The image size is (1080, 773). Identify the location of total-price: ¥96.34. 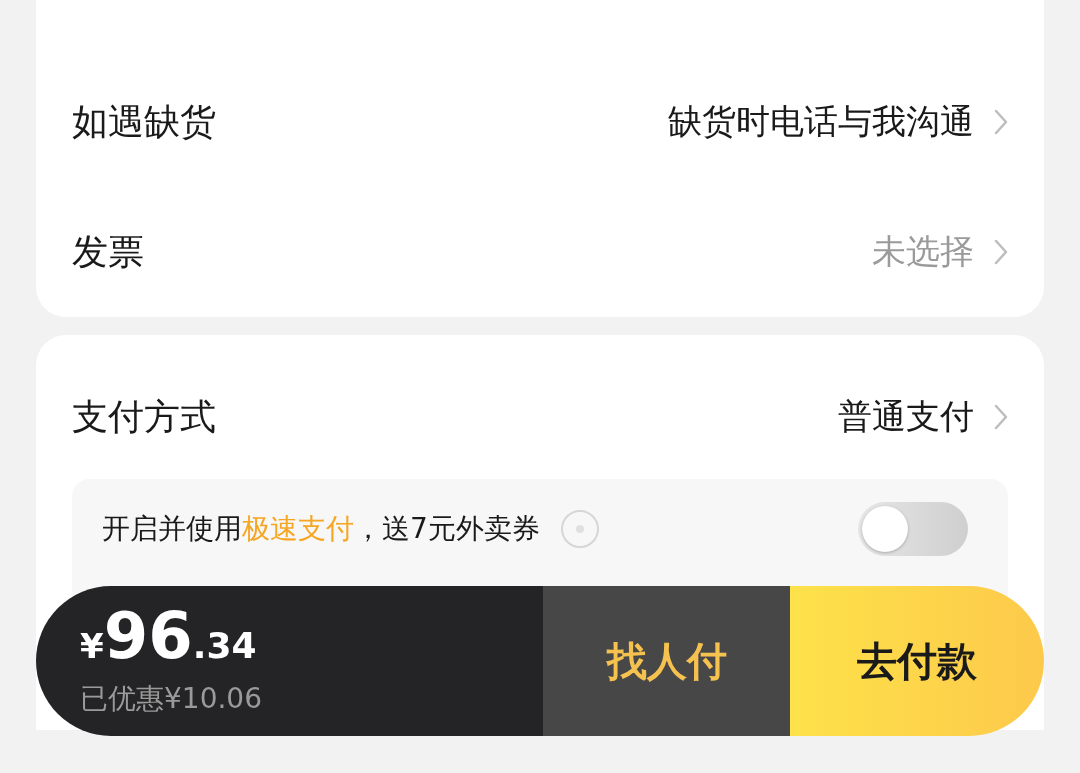
(169, 636).